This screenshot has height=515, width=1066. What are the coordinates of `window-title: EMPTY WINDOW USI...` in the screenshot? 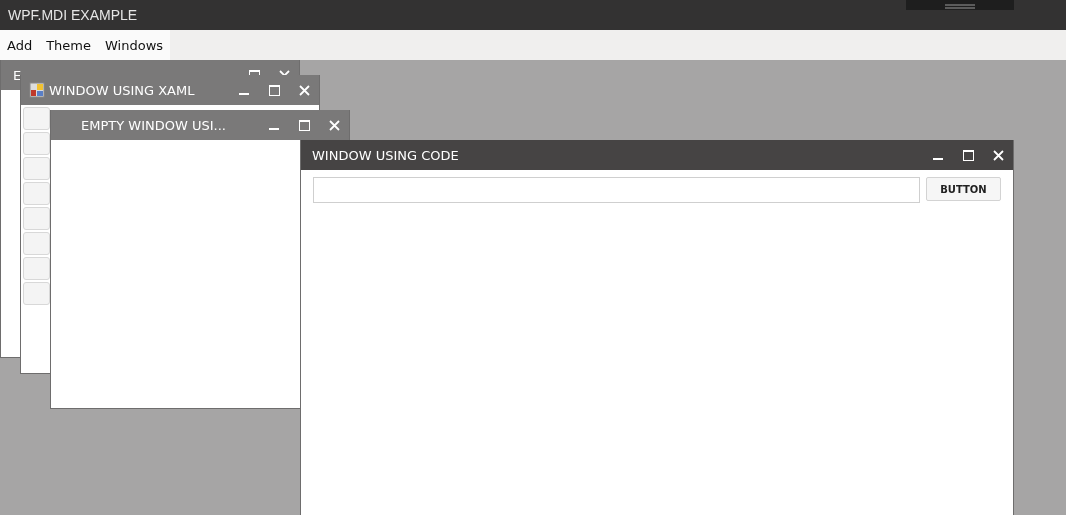 It's located at (154, 125).